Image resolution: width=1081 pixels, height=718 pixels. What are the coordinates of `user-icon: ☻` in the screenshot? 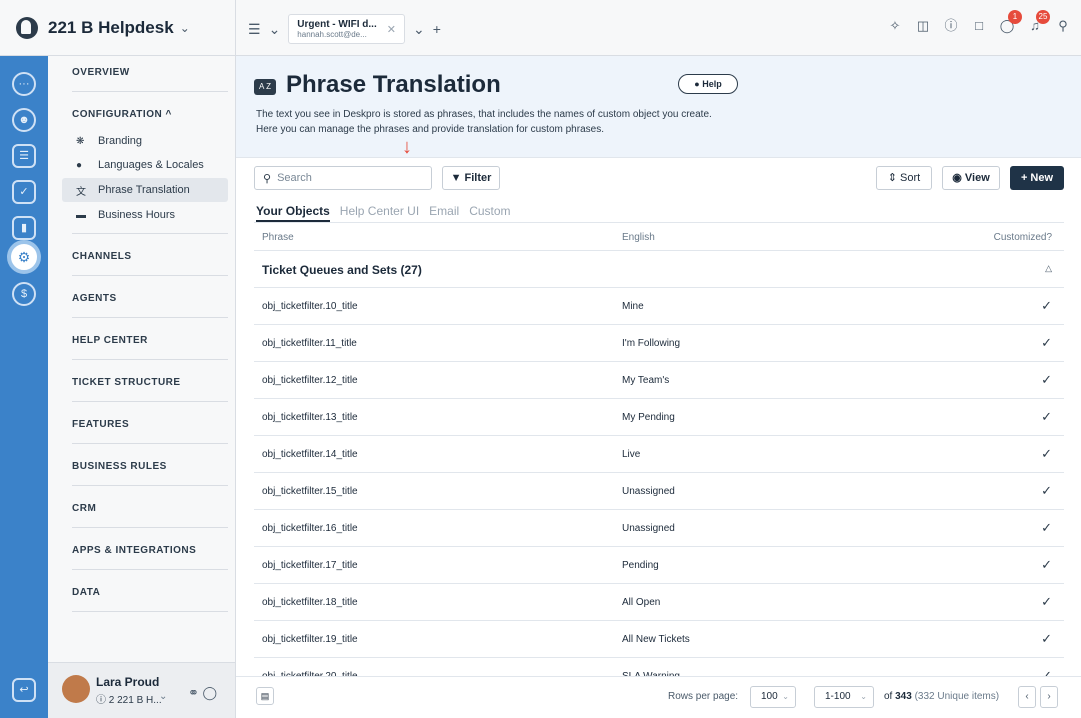 It's located at (24, 120).